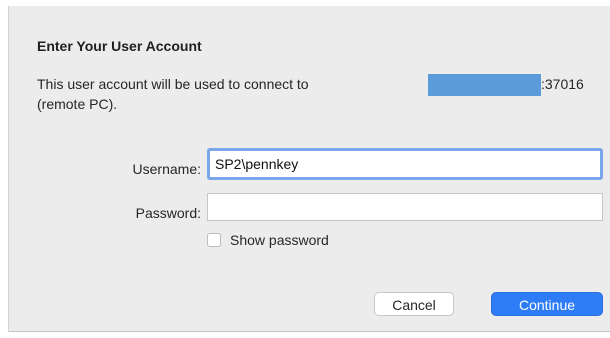  What do you see at coordinates (484, 85) in the screenshot?
I see `redacted-host` at bounding box center [484, 85].